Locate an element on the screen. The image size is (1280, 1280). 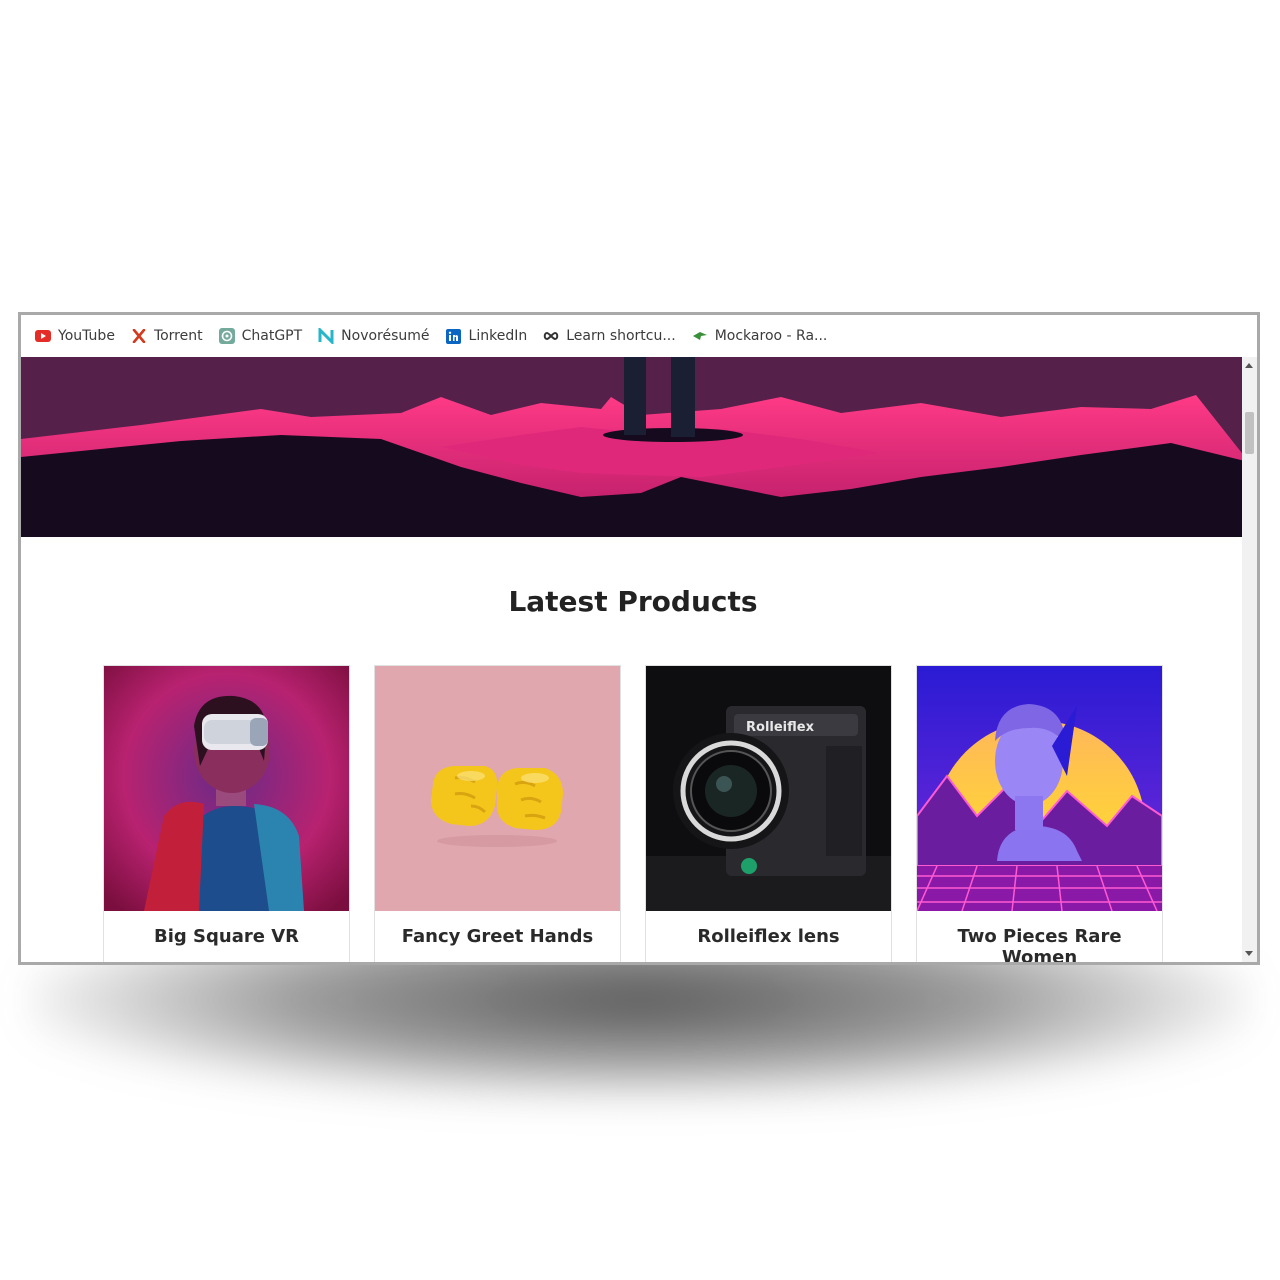
bookmark-label: YouTube is located at coordinates (86, 336).